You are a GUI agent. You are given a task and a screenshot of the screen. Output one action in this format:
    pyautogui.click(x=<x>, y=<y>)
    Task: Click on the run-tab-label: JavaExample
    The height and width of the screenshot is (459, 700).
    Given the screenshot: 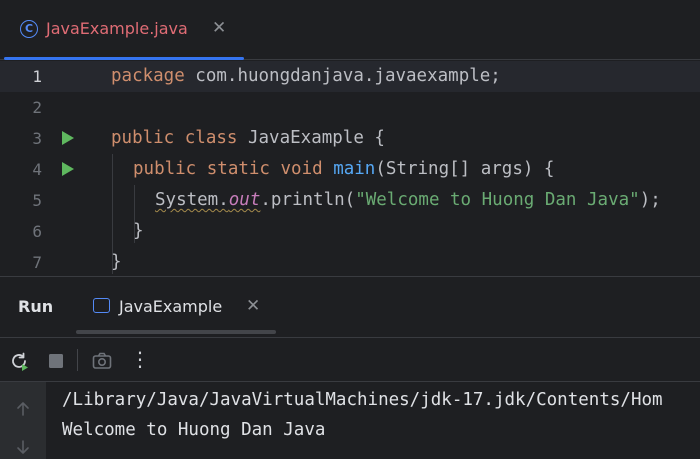 What is the action you would take?
    pyautogui.click(x=171, y=306)
    